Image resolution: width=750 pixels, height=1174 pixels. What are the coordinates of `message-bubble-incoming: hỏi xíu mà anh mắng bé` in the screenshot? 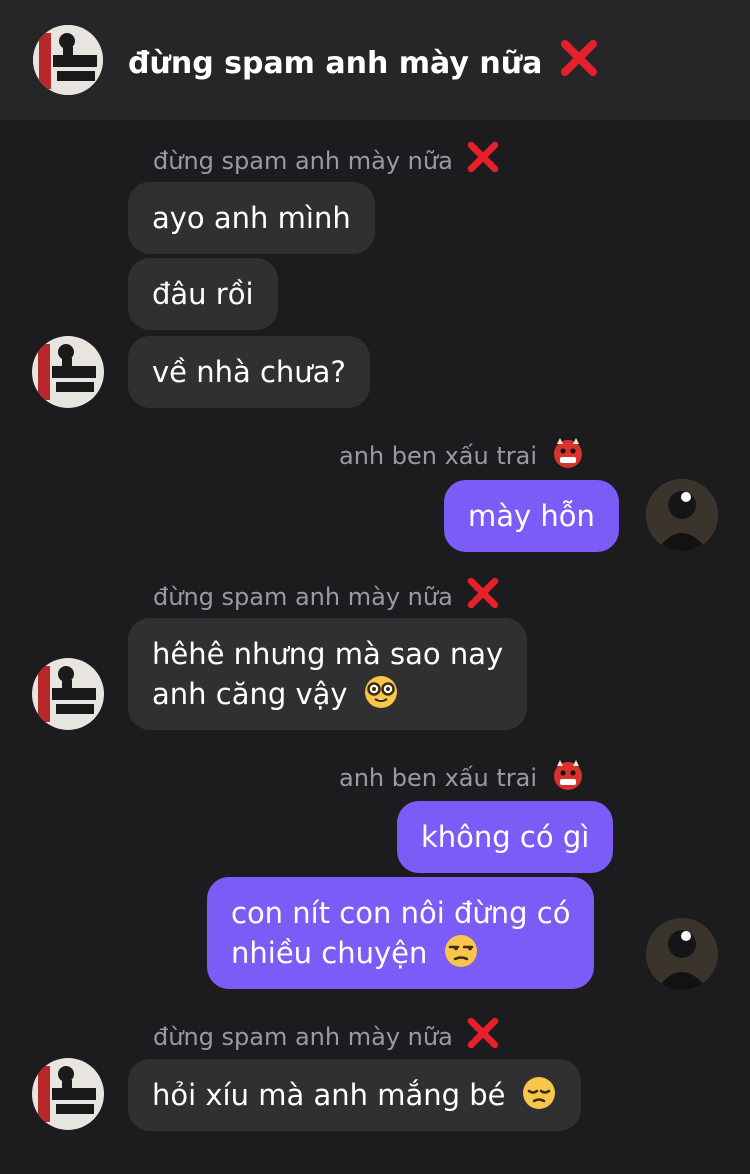 It's located at (354, 1095).